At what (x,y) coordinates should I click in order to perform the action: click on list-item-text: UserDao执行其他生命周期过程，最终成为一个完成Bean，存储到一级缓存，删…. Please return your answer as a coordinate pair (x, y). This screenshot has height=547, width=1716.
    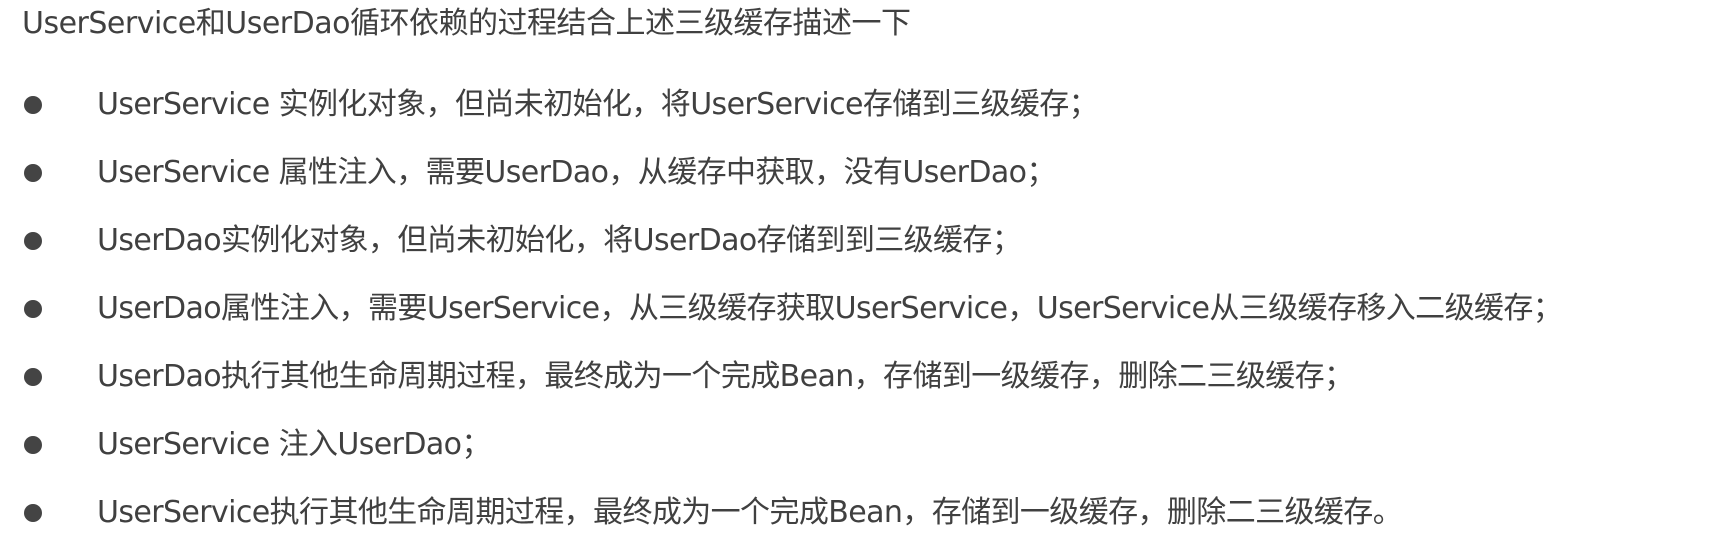
    Looking at the image, I should click on (725, 376).